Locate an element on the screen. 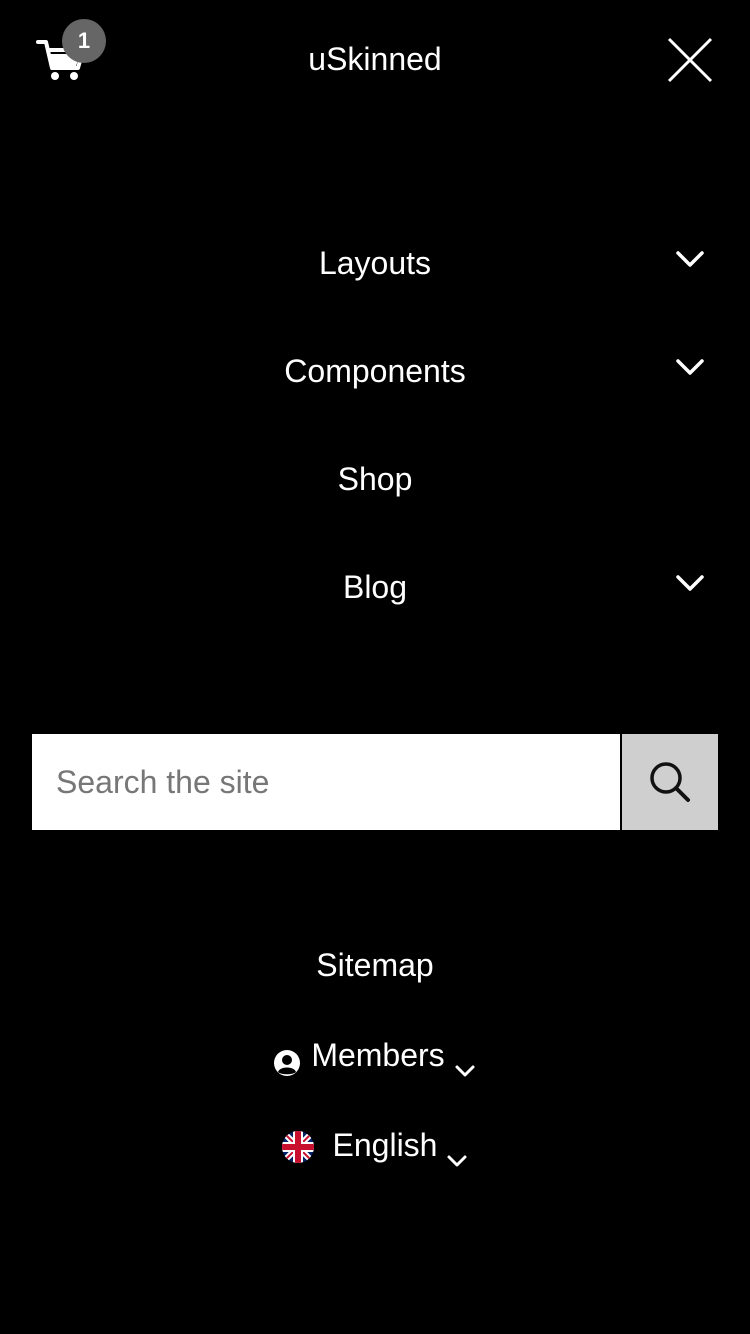  nav-item-blog: Blog is located at coordinates (375, 587).